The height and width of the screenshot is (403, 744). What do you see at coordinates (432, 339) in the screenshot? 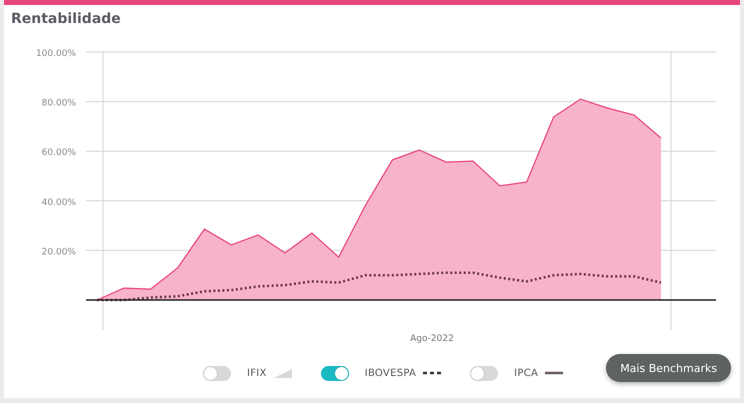
I see `axis-label: Ago-2022` at bounding box center [432, 339].